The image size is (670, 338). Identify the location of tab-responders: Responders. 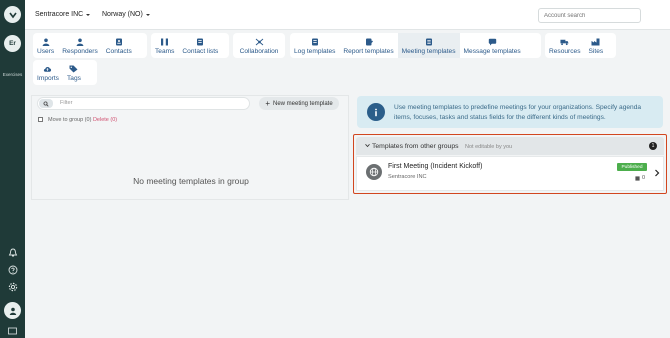
(80, 45).